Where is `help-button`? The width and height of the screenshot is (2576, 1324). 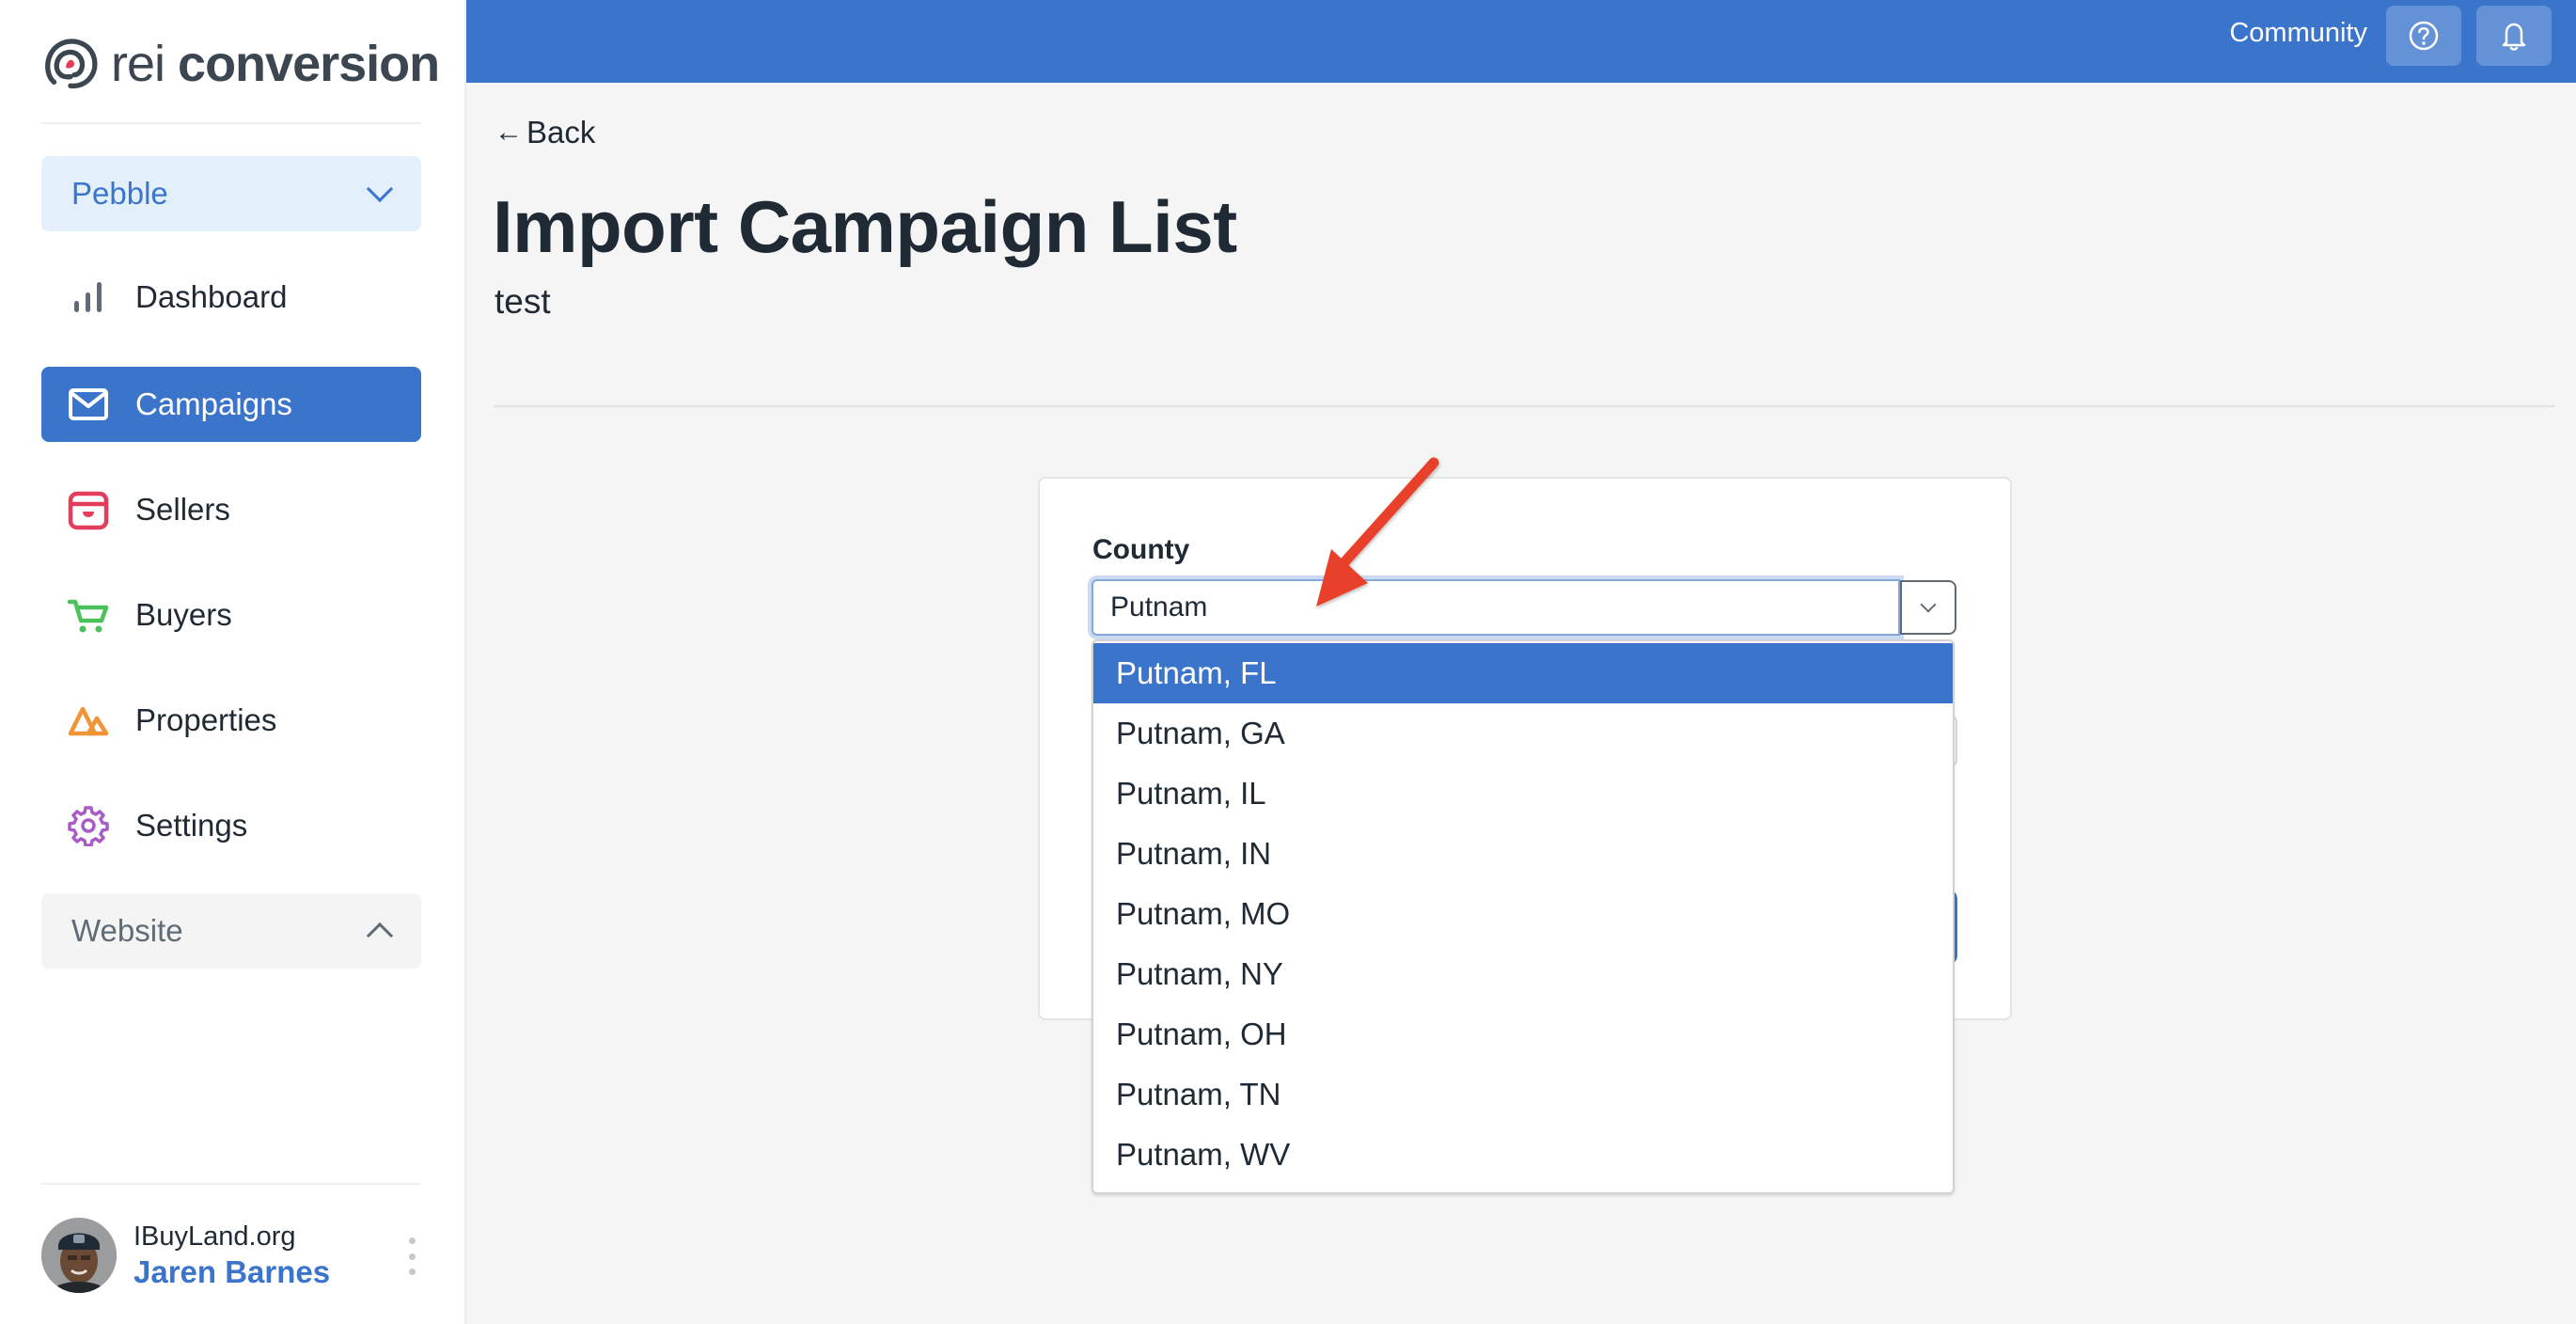
help-button is located at coordinates (2424, 36).